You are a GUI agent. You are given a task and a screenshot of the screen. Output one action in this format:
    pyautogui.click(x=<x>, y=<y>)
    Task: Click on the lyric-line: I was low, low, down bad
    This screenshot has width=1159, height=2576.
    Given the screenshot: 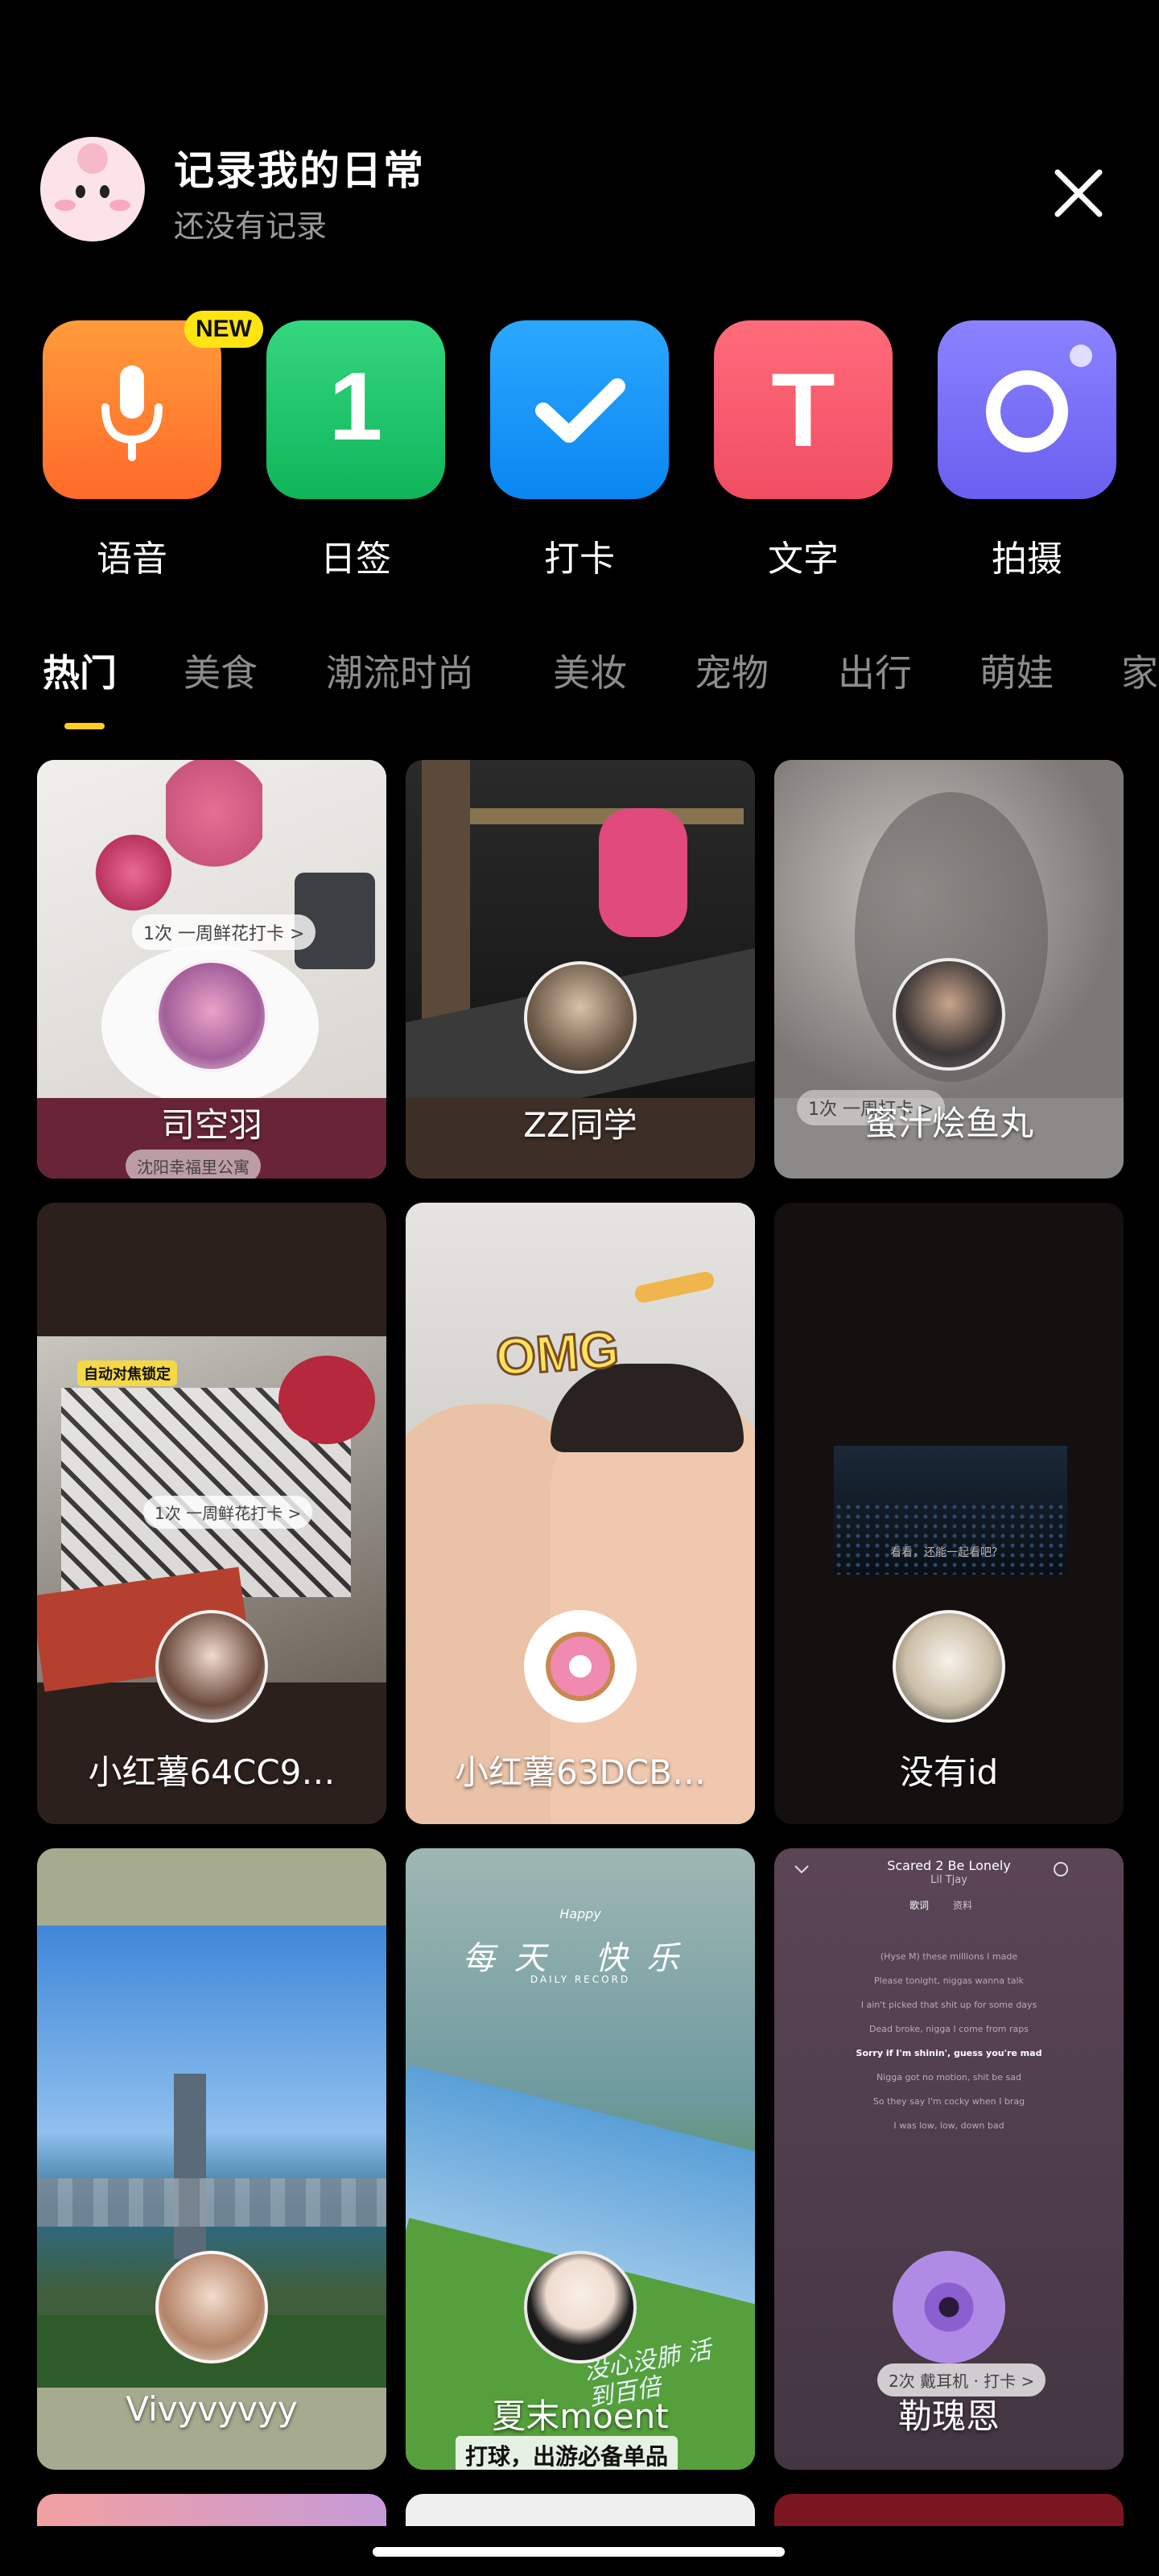 What is the action you would take?
    pyautogui.click(x=948, y=2125)
    